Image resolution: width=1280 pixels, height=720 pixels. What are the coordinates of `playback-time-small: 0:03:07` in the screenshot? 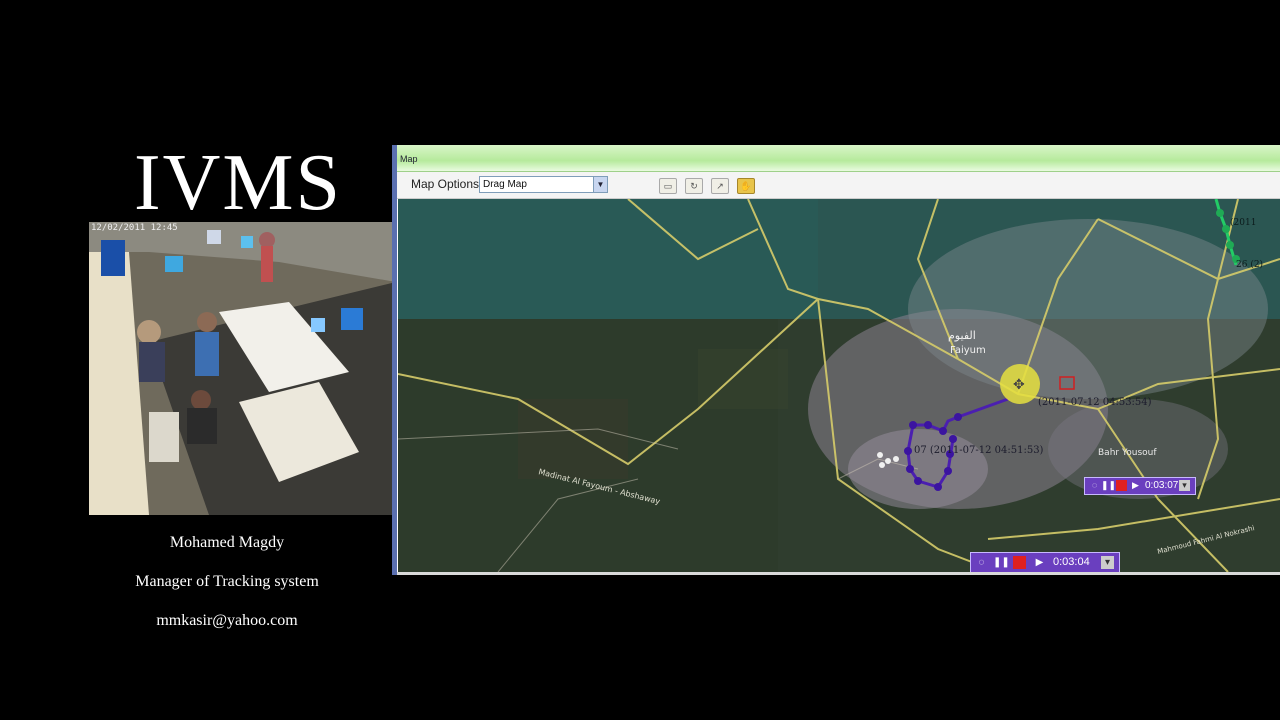 It's located at (1162, 485).